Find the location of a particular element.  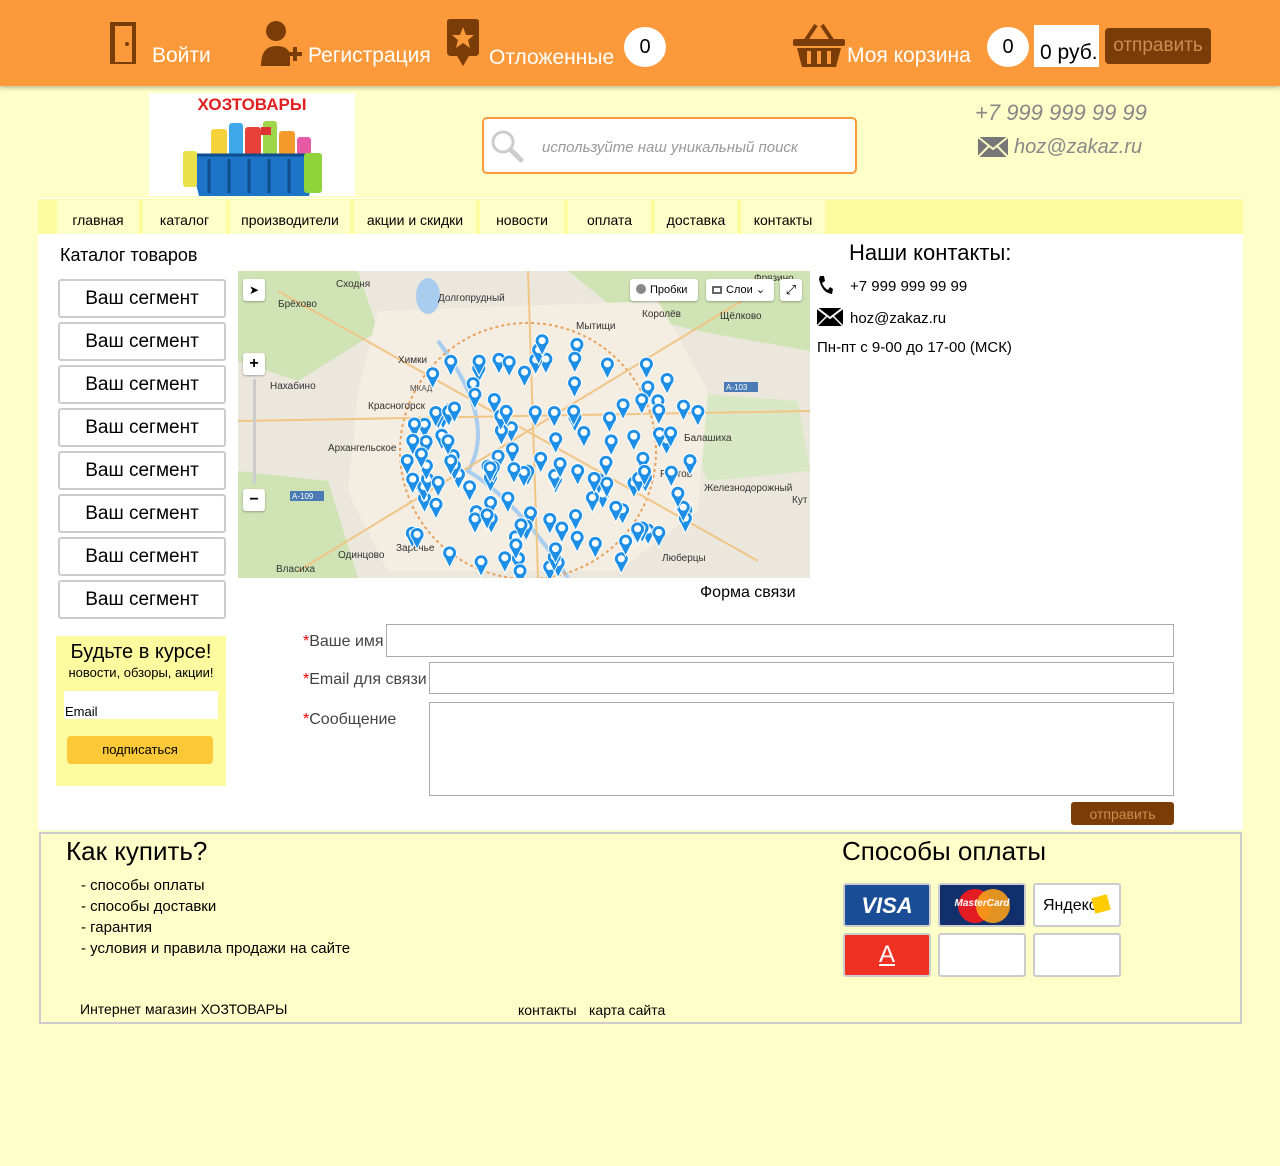

email-label: *Email для связи is located at coordinates (365, 680).